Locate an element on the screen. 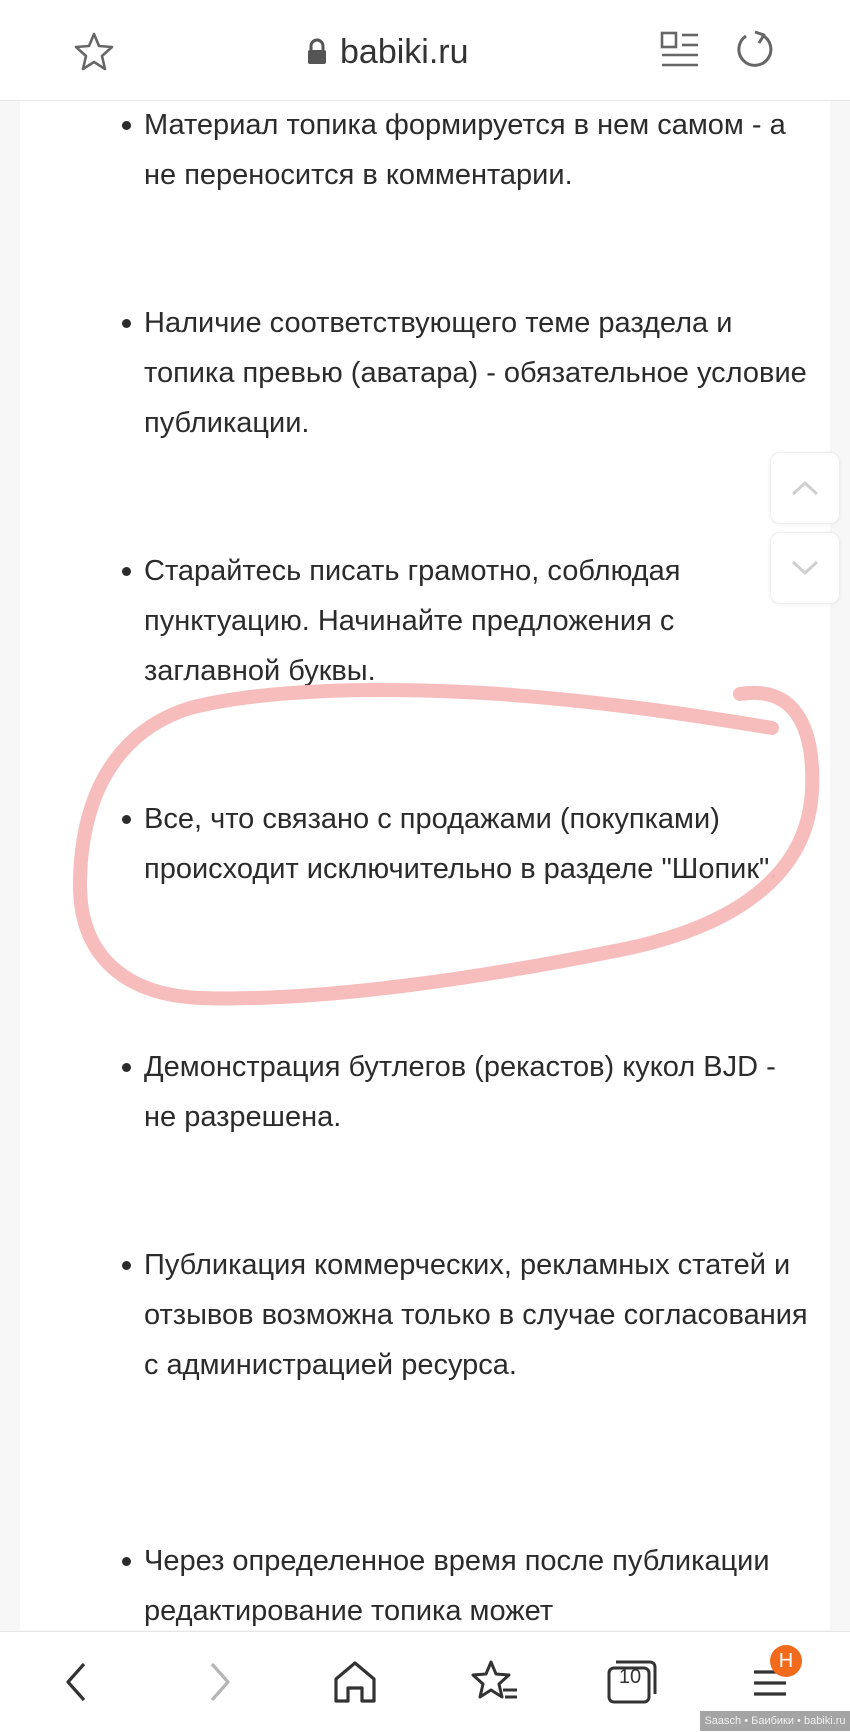 This screenshot has height=1732, width=850. forward-icon is located at coordinates (218, 1682).